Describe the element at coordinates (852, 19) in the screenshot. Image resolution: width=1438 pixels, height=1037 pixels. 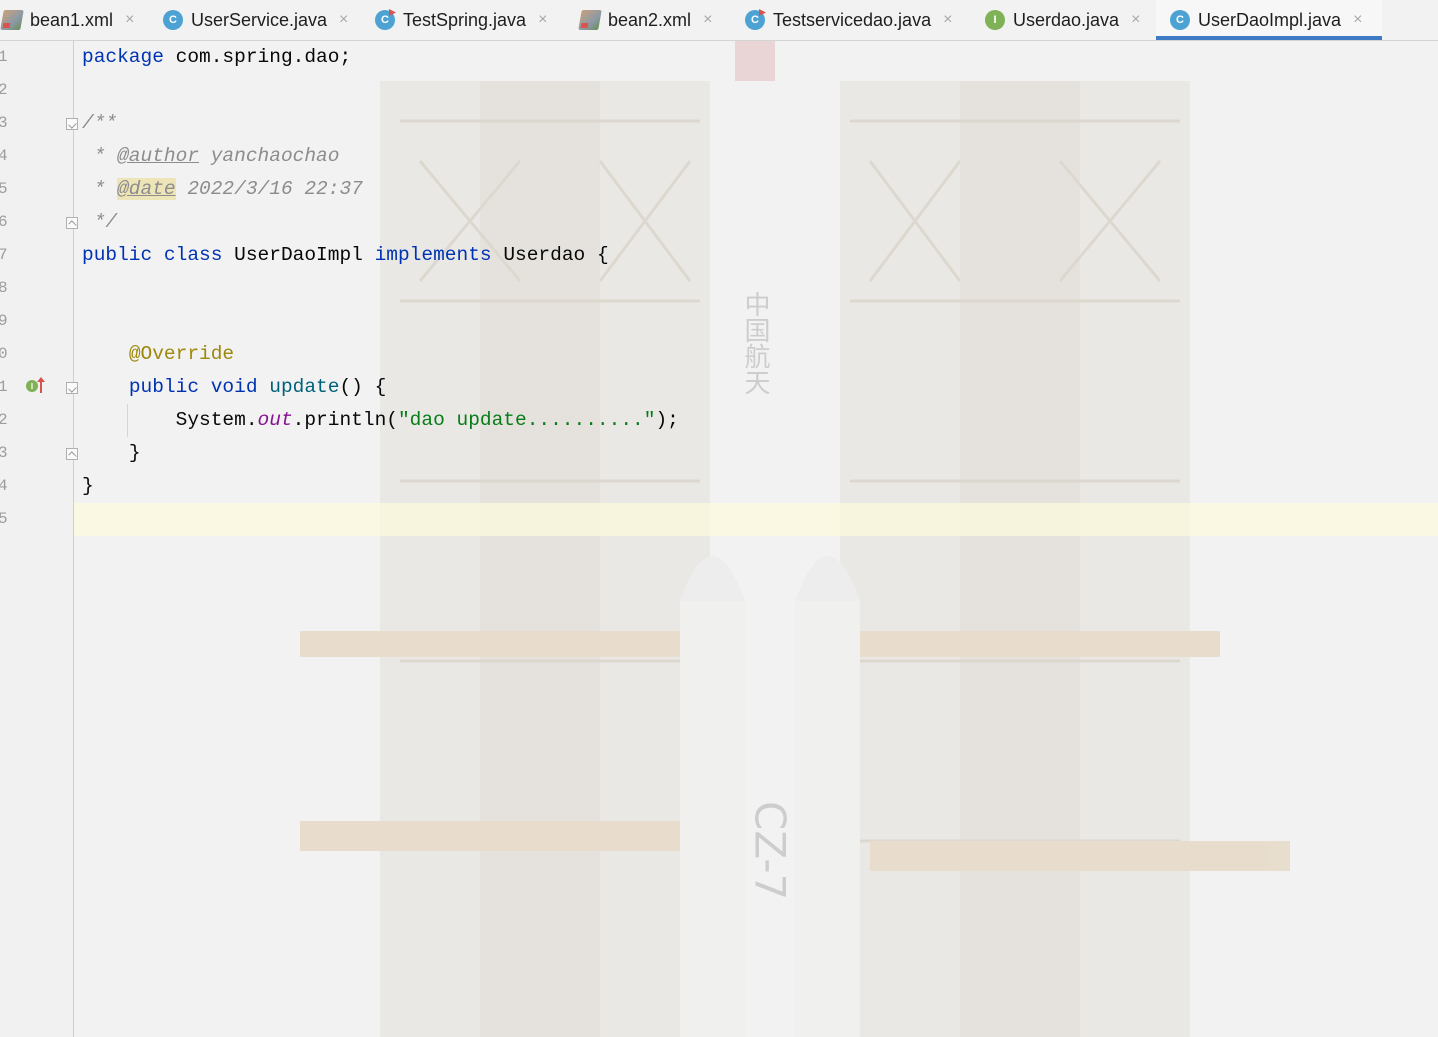
I see `tab-label: Testservicedao.java` at that location.